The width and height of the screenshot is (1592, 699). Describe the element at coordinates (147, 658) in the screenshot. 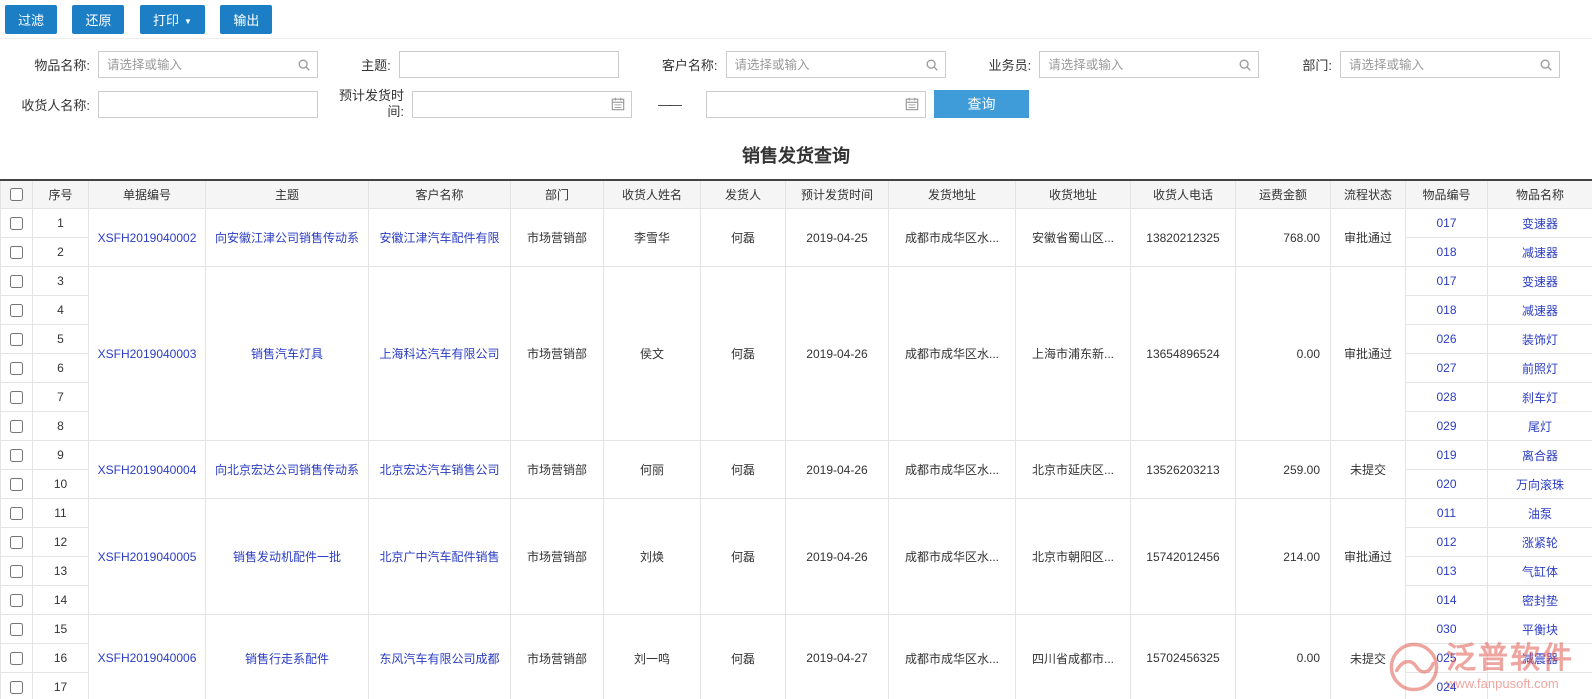

I see `cell-doc-no-link: XSFH2019040006` at that location.